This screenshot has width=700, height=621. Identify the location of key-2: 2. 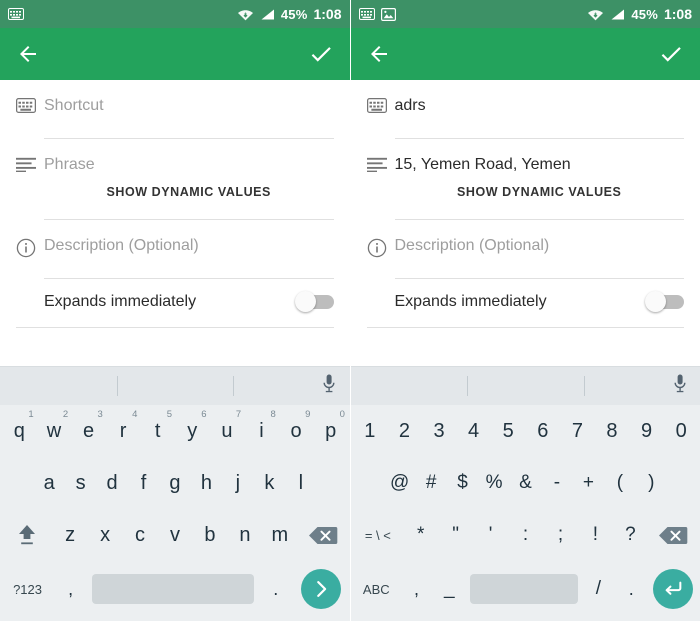
(404, 431).